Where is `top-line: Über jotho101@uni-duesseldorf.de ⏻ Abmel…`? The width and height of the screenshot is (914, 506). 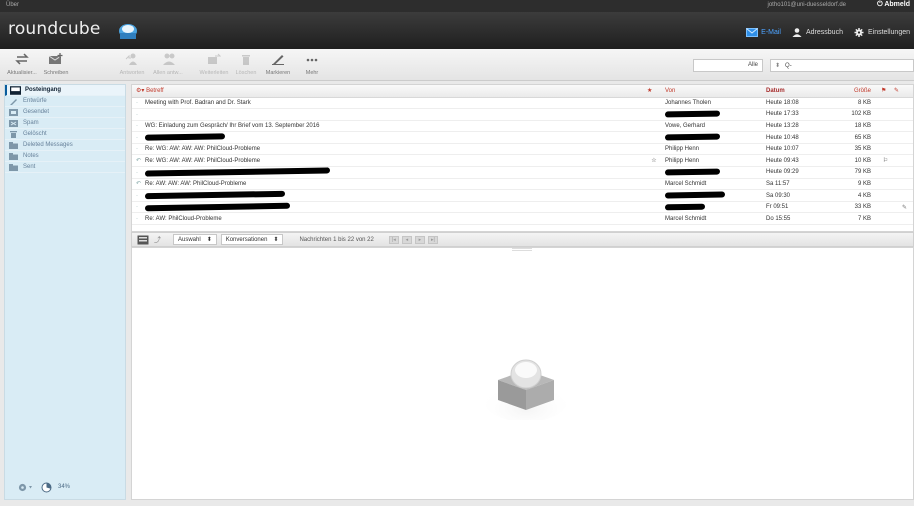 top-line: Über jotho101@uni-duesseldorf.de ⏻ Abmel… is located at coordinates (457, 6).